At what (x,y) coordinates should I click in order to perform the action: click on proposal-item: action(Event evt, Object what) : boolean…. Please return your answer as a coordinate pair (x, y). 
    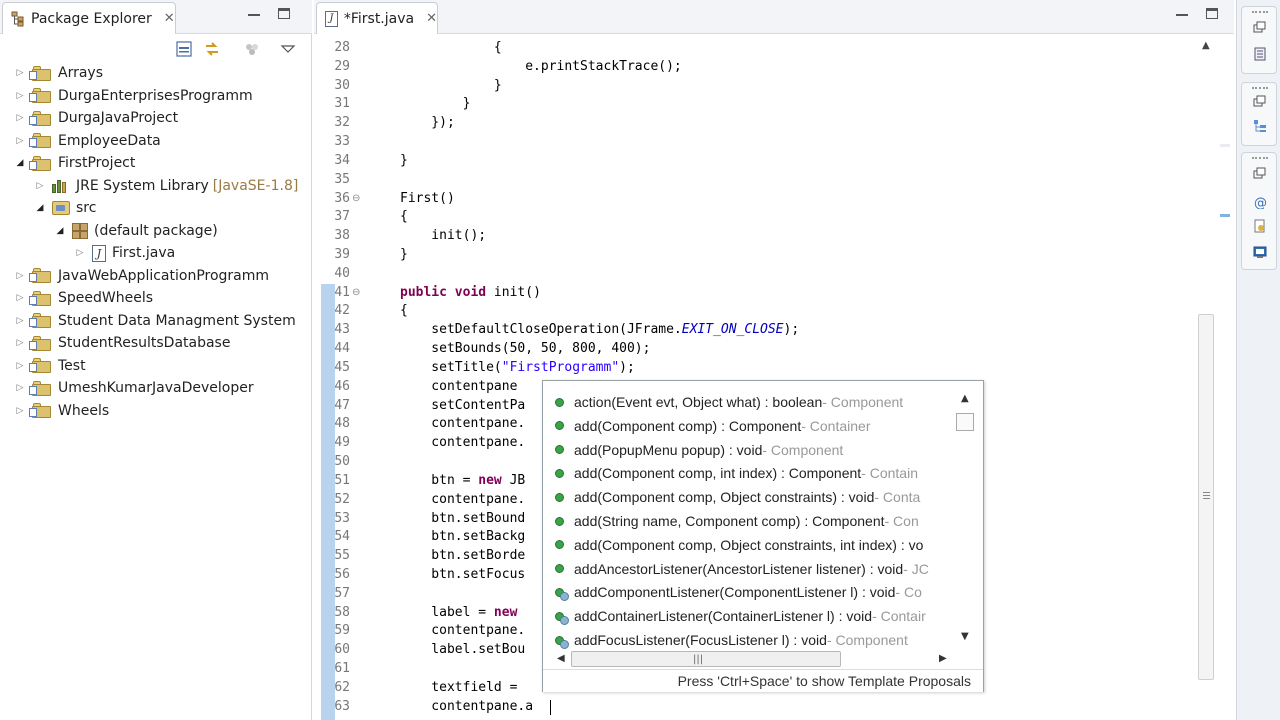
    Looking at the image, I should click on (755, 402).